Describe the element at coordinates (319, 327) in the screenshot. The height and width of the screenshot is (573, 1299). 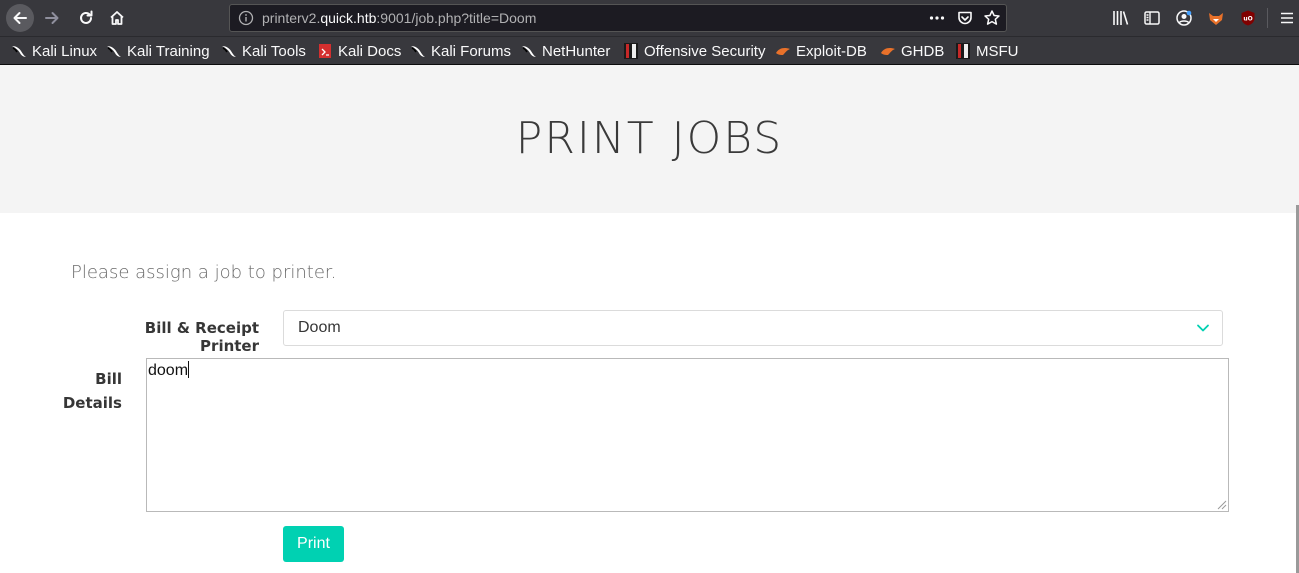
I see `printer-select-value: Doom` at that location.